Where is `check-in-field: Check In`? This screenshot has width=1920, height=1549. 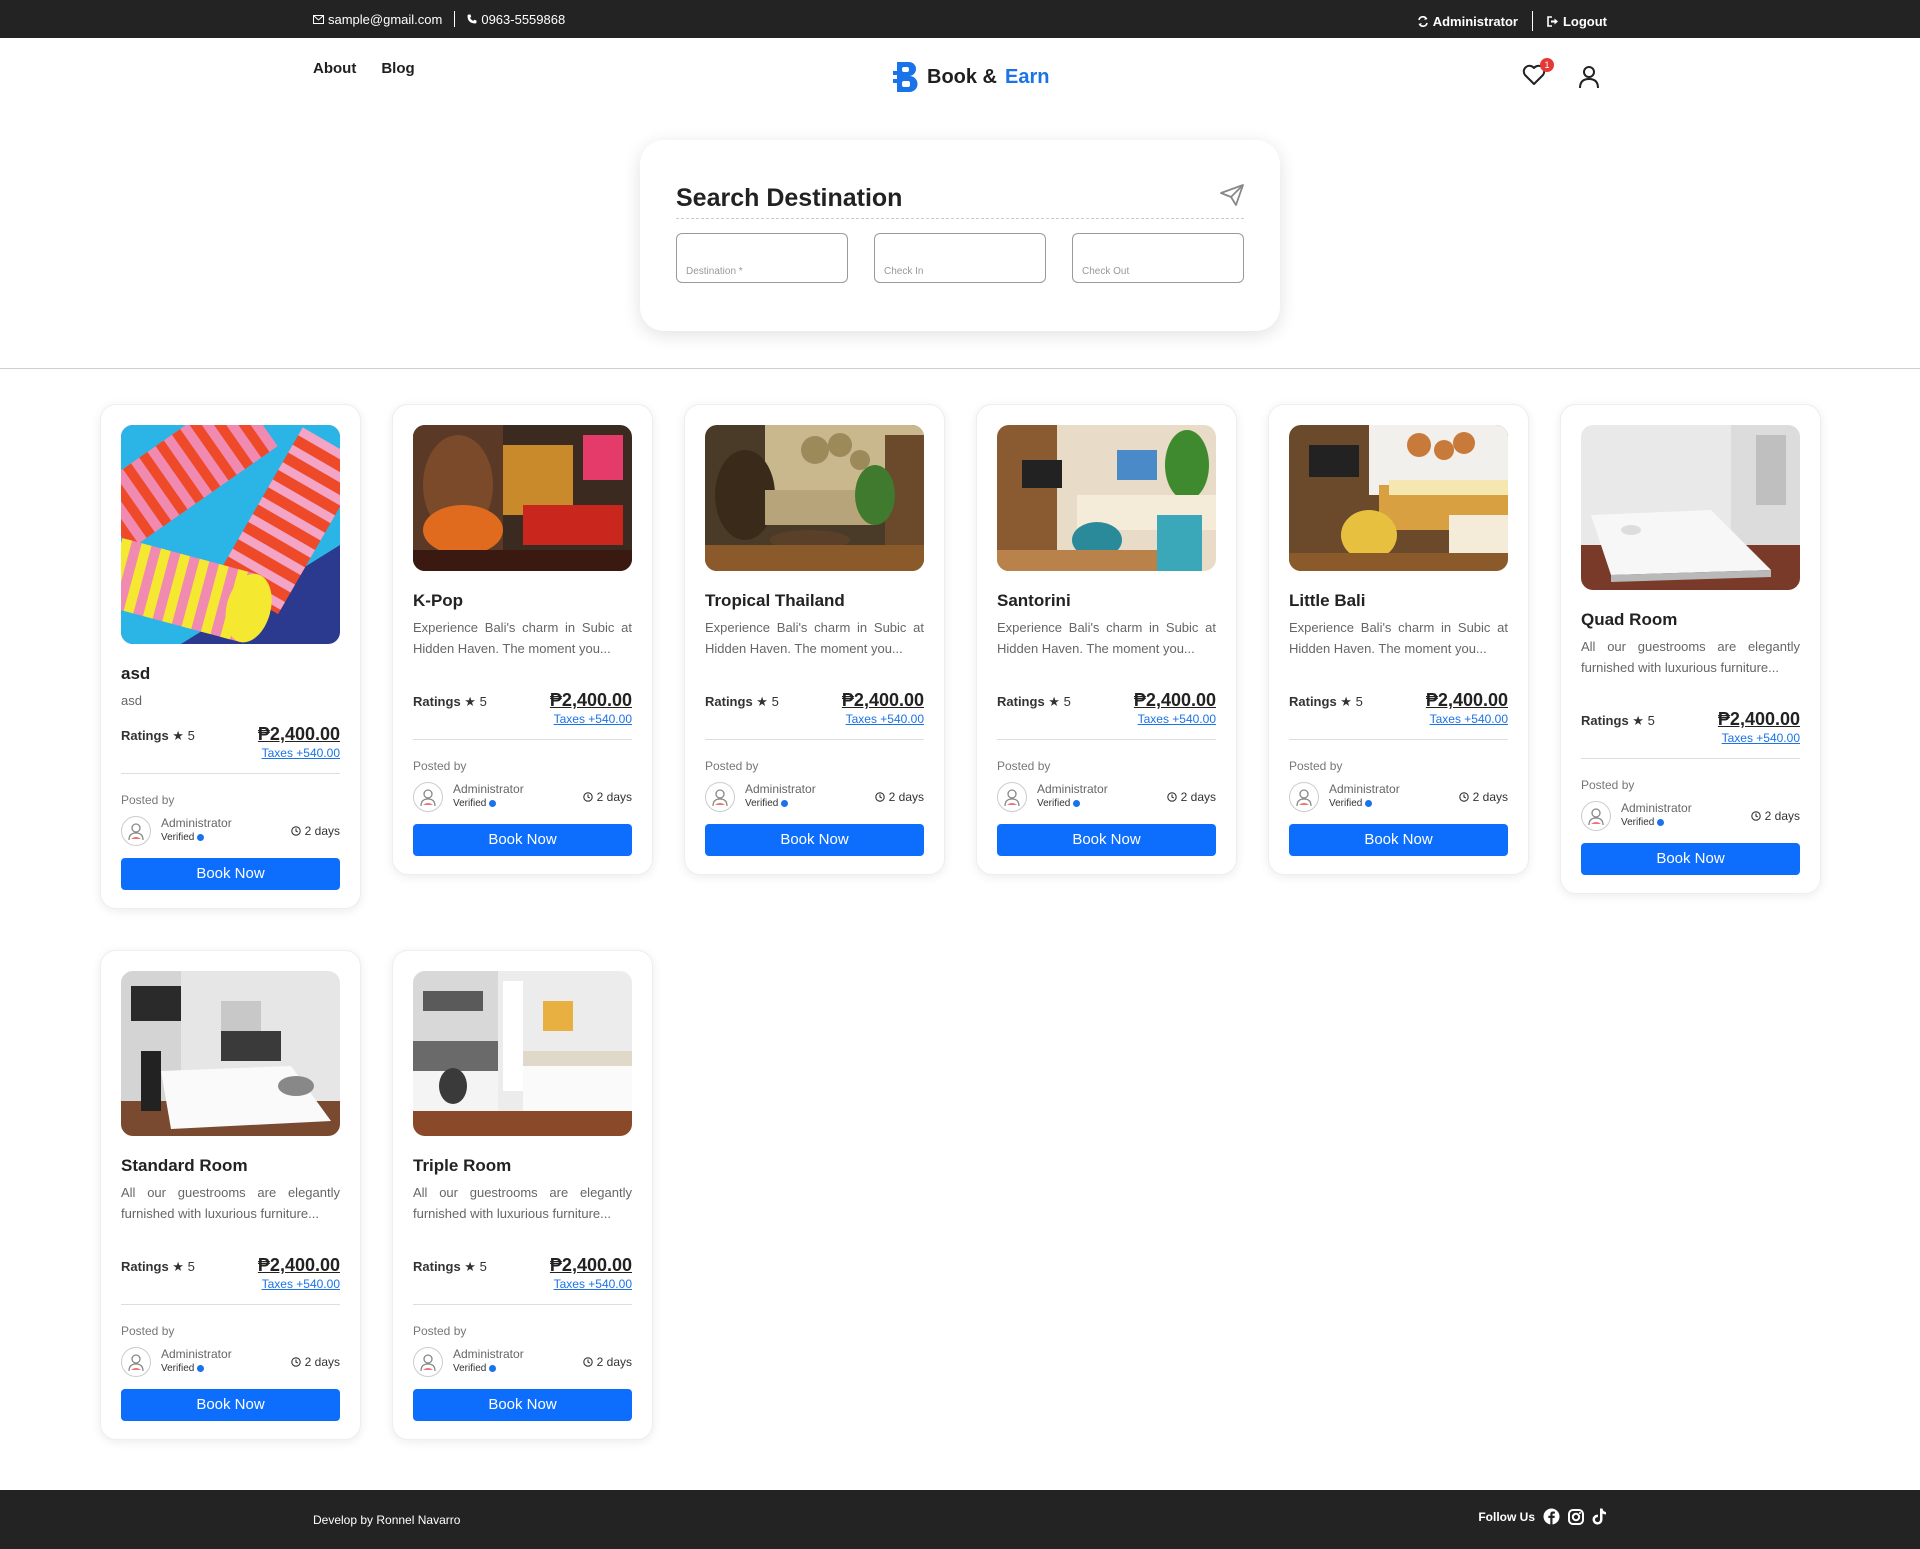
check-in-field: Check In is located at coordinates (960, 258).